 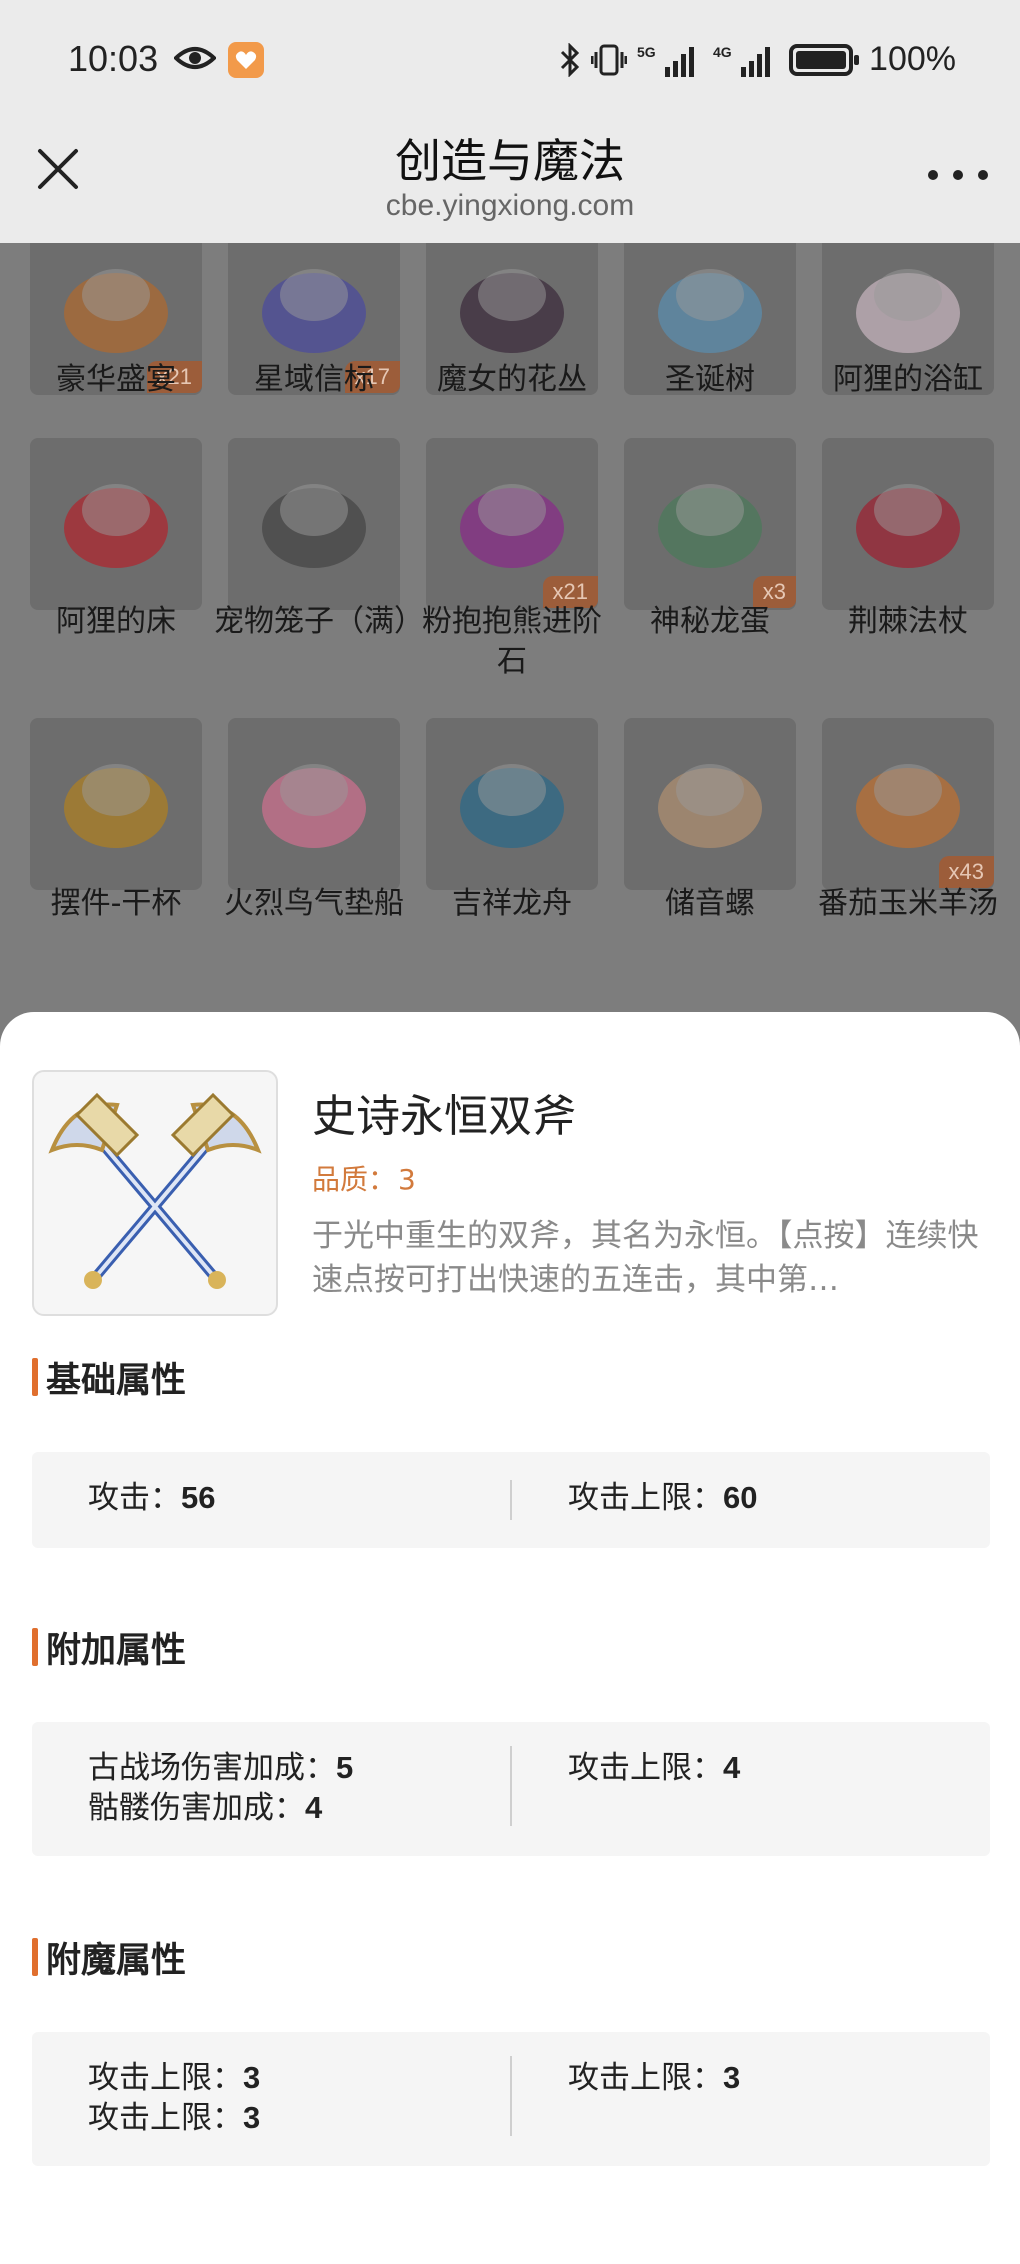 I want to click on attribute-column-left: 攻击：56, so click(x=151, y=1498).